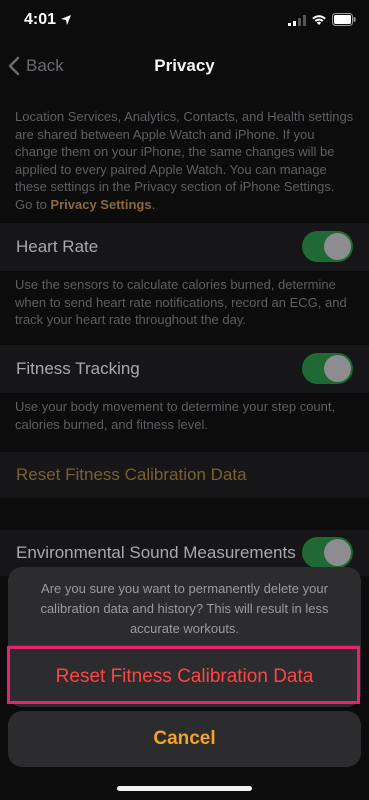 The image size is (369, 800). Describe the element at coordinates (78, 368) in the screenshot. I see `fitness-tracking-label: Fitness Tracking` at that location.